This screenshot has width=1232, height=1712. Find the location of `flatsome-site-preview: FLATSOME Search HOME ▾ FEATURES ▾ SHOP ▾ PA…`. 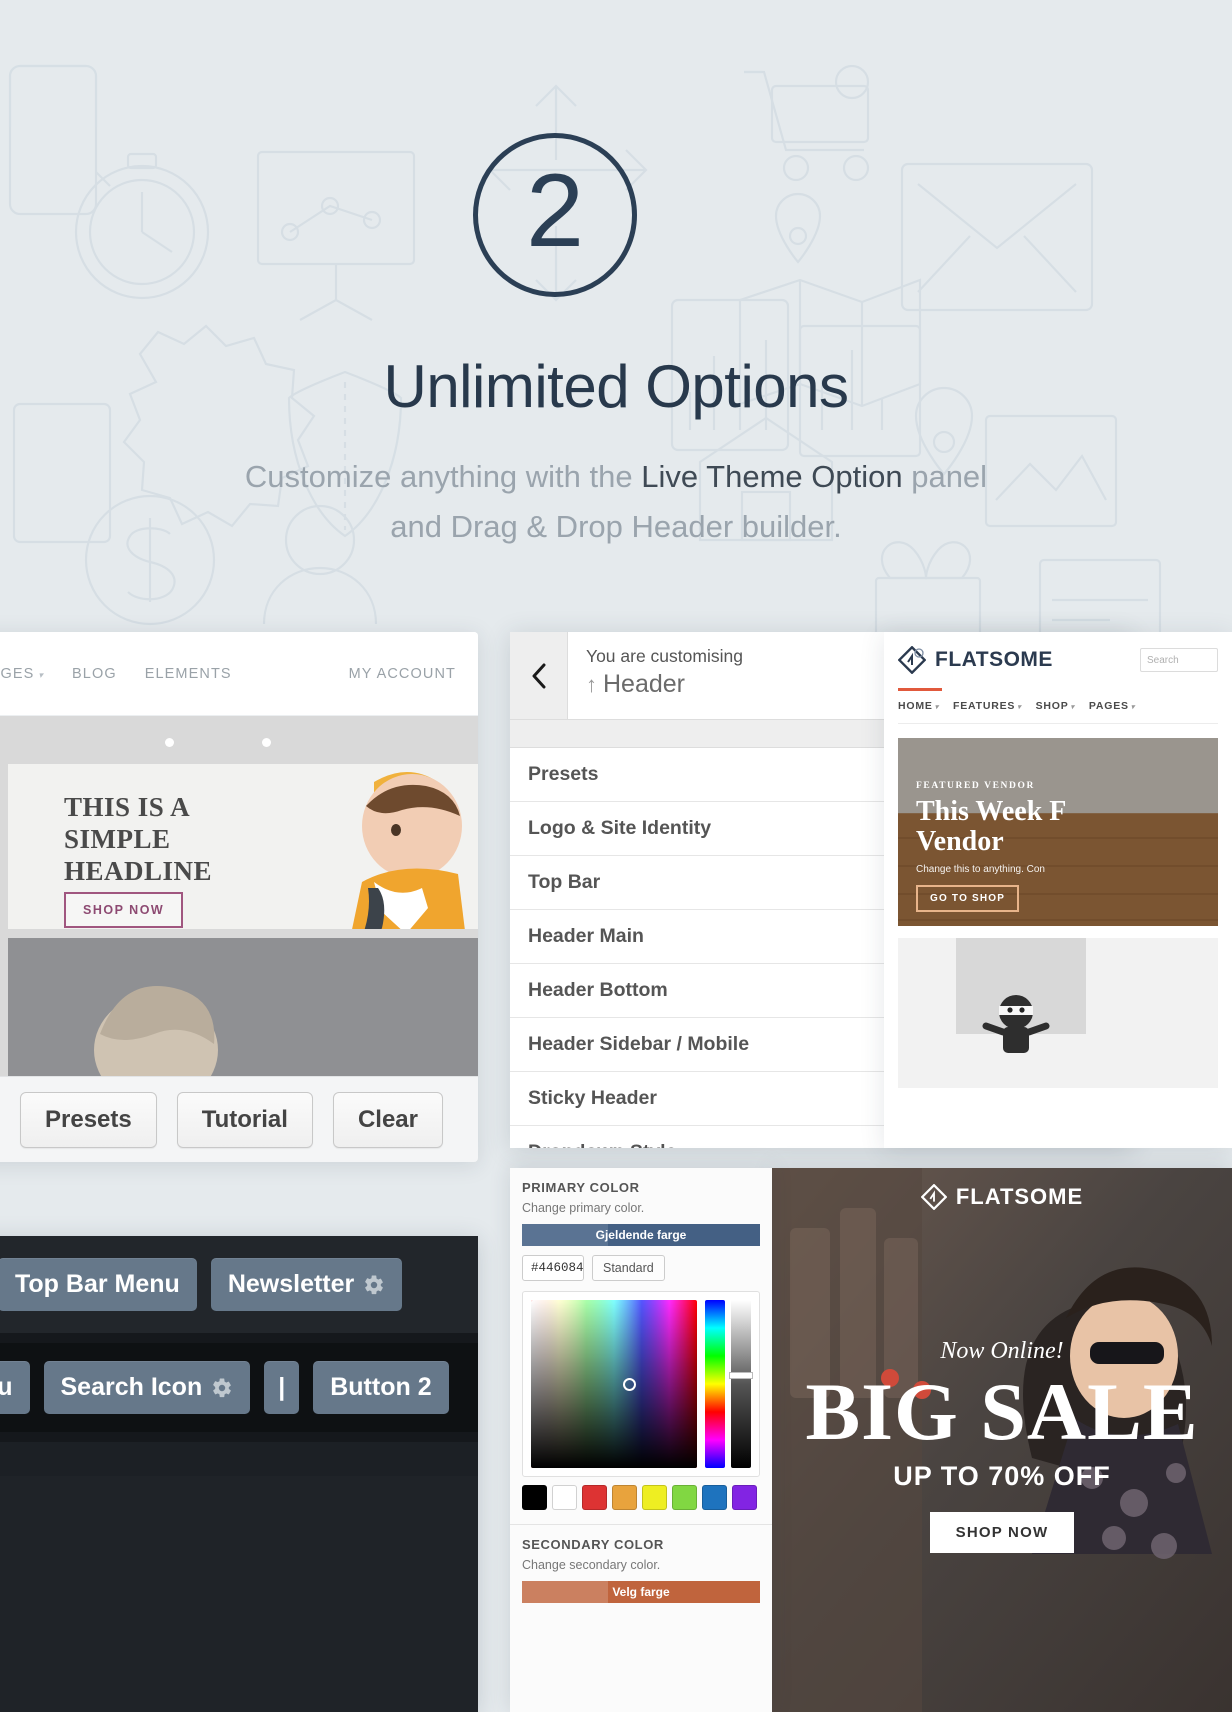

flatsome-site-preview: FLATSOME Search HOME ▾ FEATURES ▾ SHOP ▾ PA… is located at coordinates (1058, 890).